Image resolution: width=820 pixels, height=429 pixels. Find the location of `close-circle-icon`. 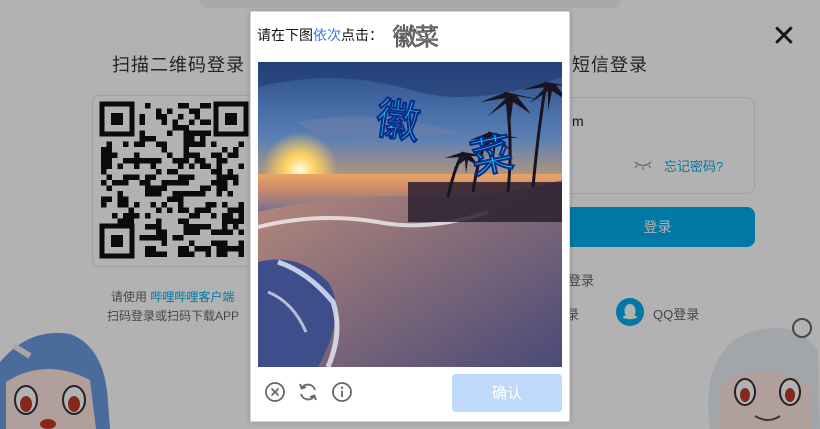

close-circle-icon is located at coordinates (275, 392).